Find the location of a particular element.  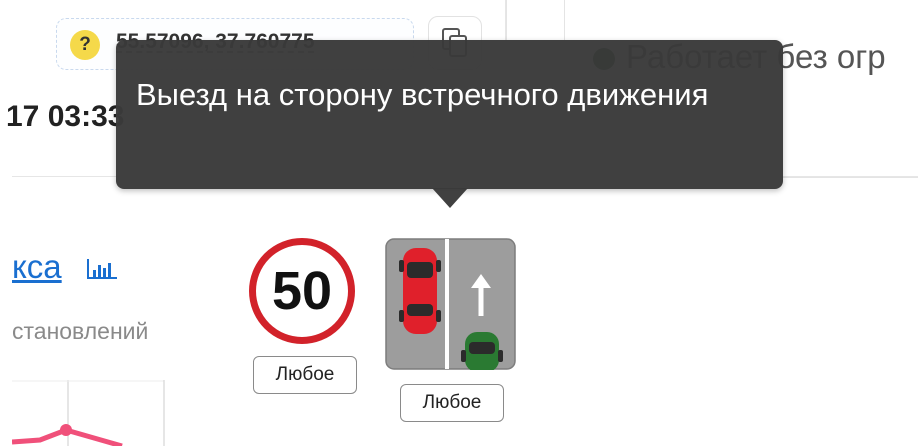

tooltip-arrow is located at coordinates (450, 198).